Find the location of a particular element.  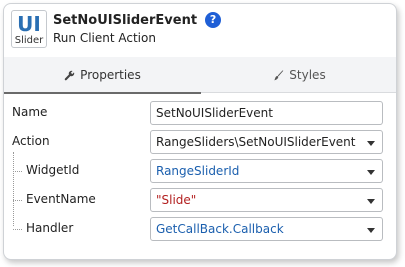

action-label: Action is located at coordinates (31, 141).